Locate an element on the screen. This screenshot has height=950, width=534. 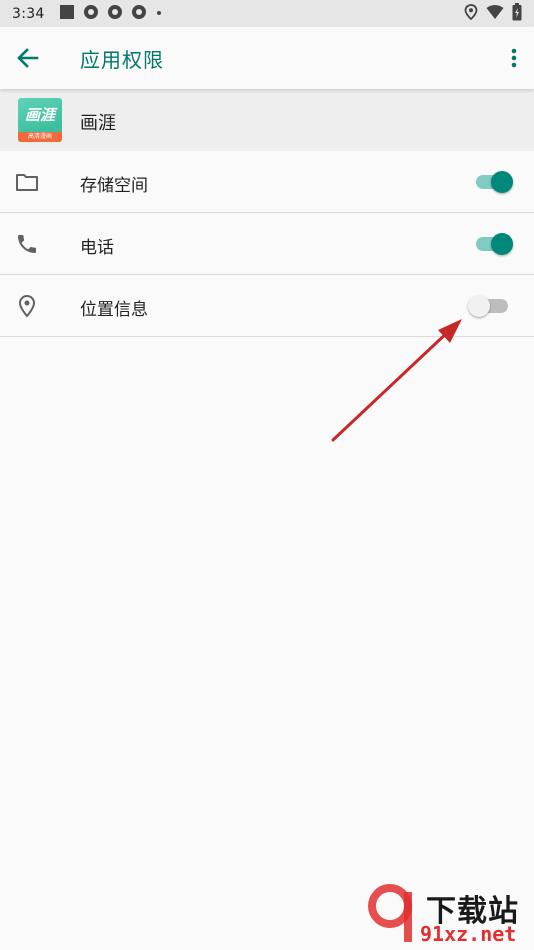
permission-row-phone: 电话 is located at coordinates (267, 244).